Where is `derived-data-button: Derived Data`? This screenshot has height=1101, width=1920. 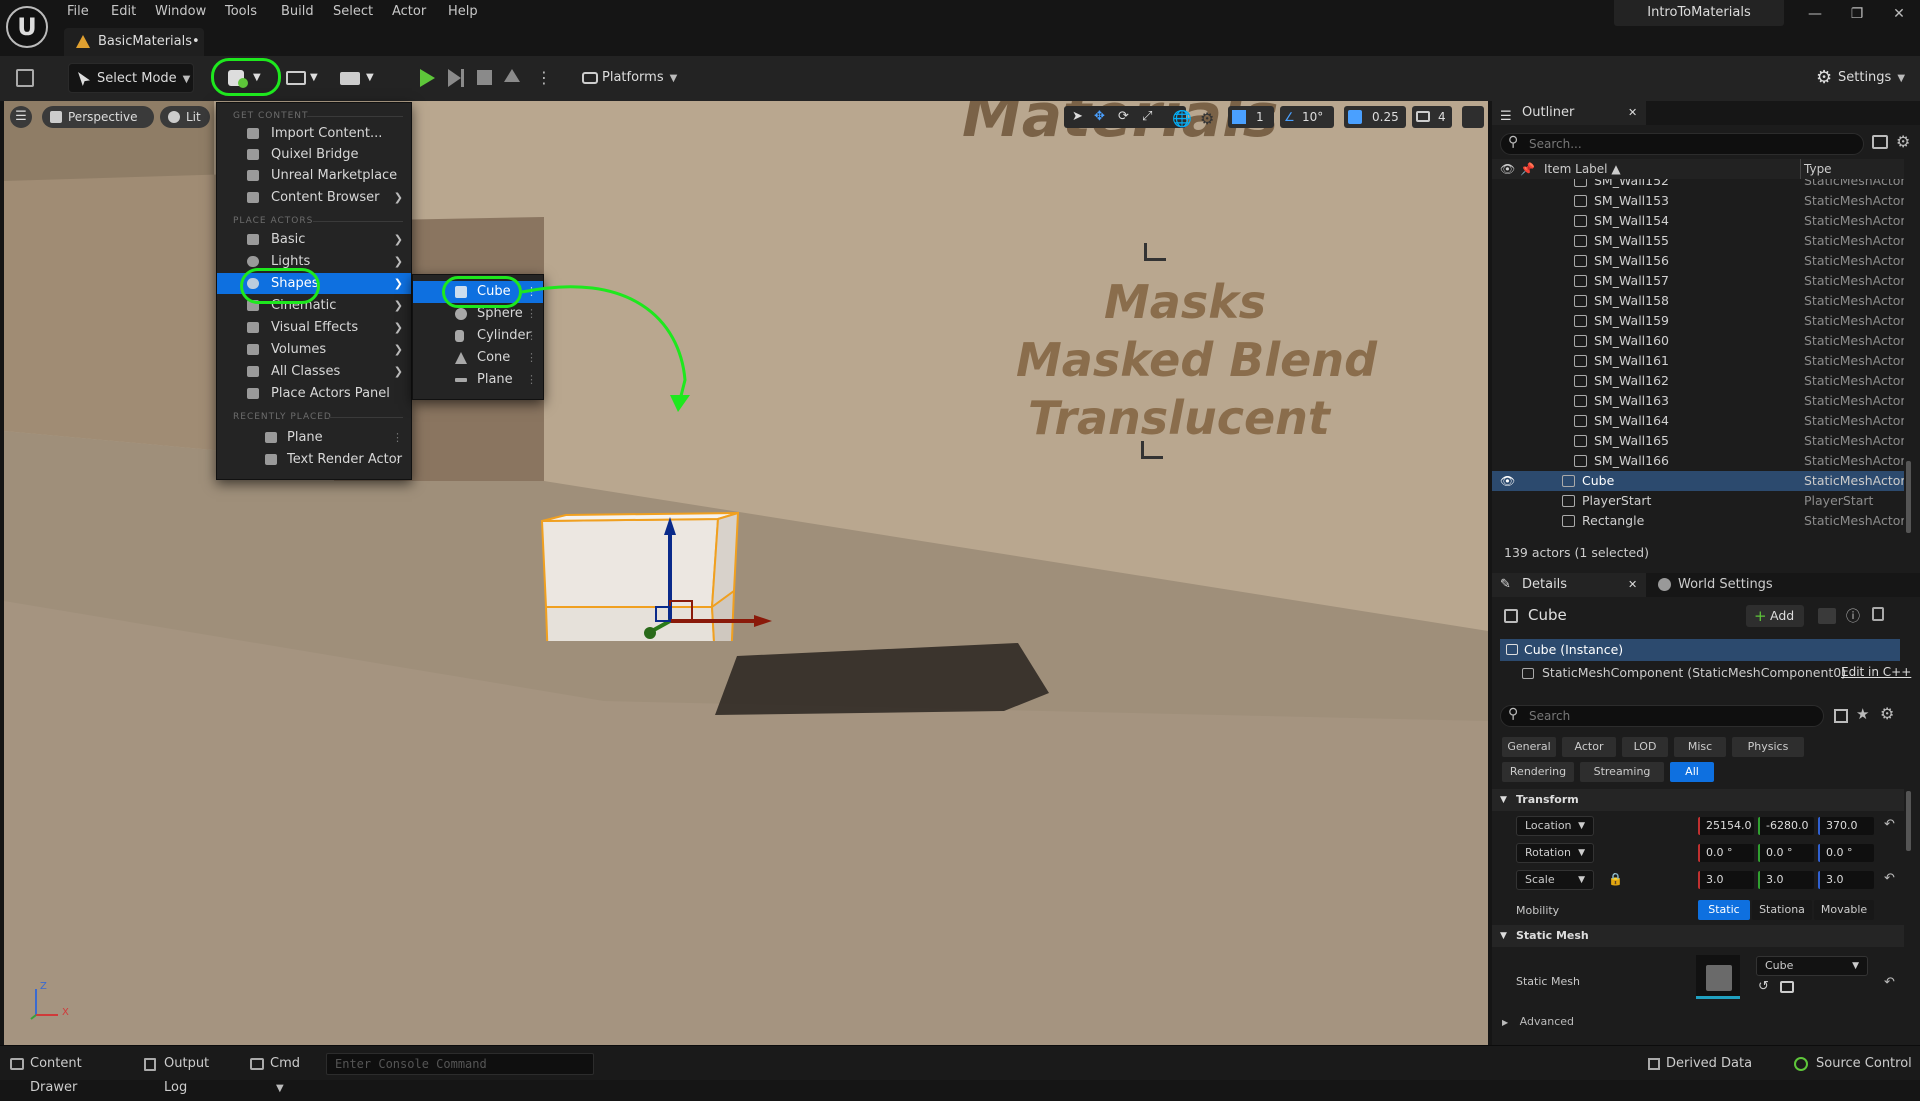 derived-data-button: Derived Data is located at coordinates (1701, 1064).